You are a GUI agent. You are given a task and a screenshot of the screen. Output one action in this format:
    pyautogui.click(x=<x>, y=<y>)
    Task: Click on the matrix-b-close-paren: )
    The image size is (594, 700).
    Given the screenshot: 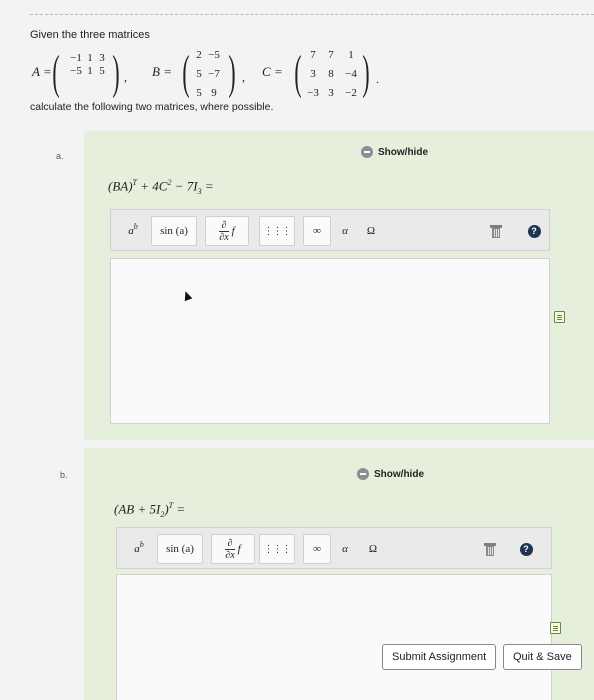 What is the action you would take?
    pyautogui.click(x=232, y=72)
    